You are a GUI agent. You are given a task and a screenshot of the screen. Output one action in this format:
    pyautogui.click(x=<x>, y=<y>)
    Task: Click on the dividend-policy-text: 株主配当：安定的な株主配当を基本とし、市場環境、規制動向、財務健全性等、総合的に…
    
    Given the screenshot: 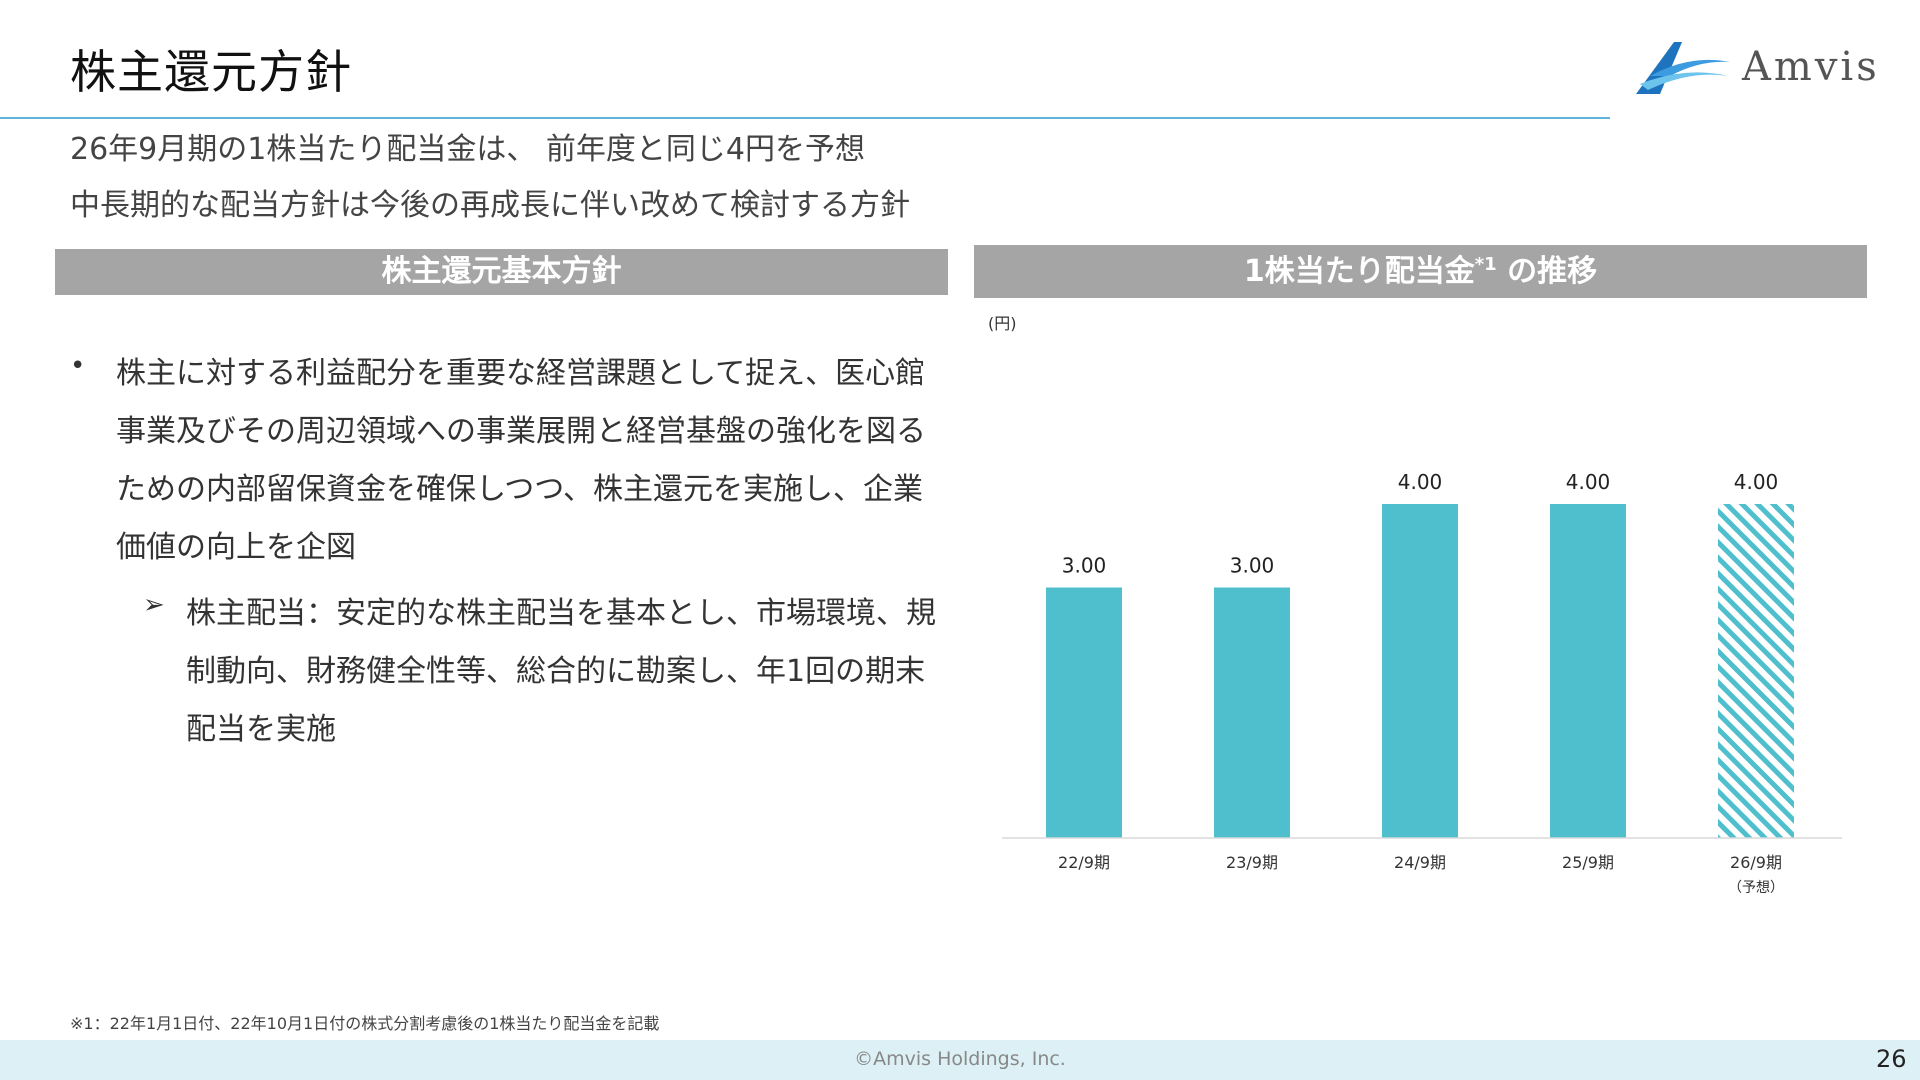 What is the action you would take?
    pyautogui.click(x=561, y=671)
    